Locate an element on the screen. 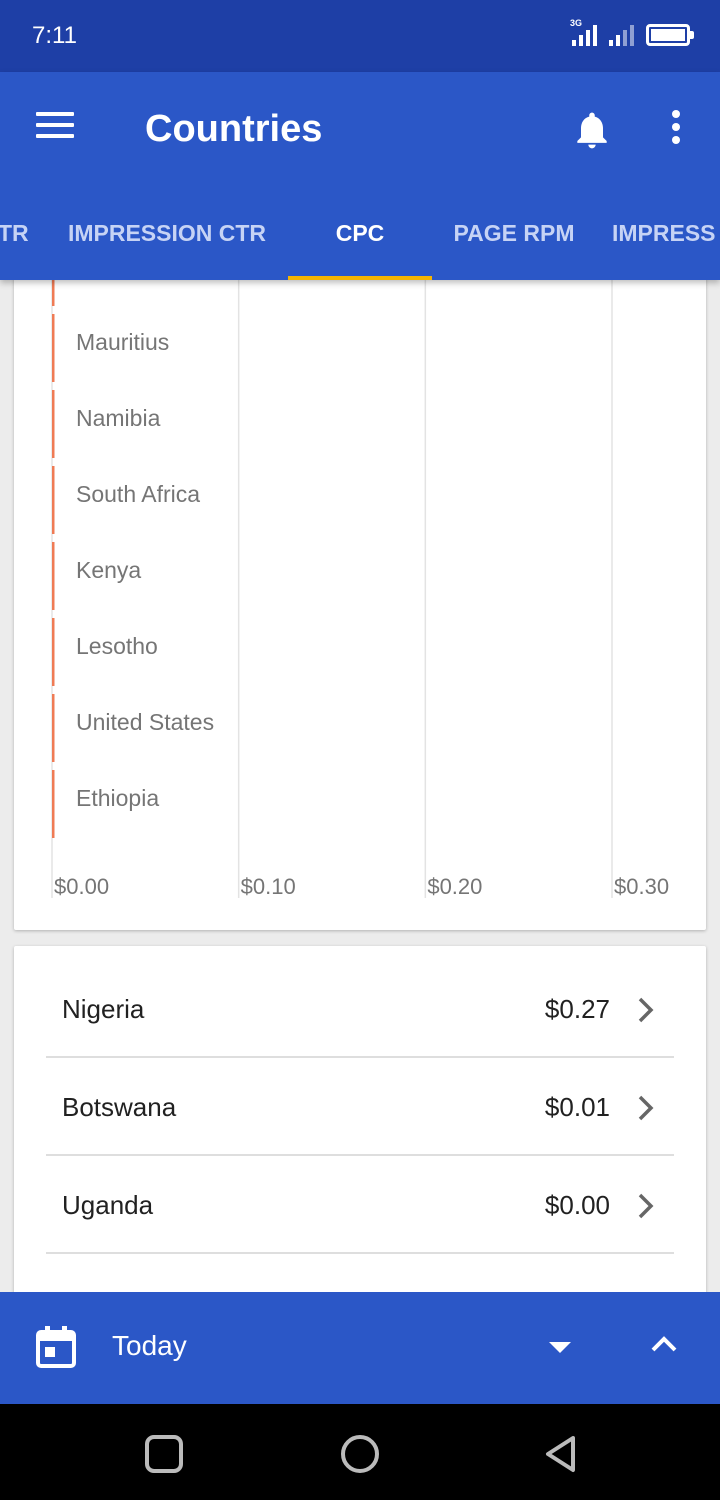 The height and width of the screenshot is (1500, 720). x-tick-label: $0.00 is located at coordinates (81, 886).